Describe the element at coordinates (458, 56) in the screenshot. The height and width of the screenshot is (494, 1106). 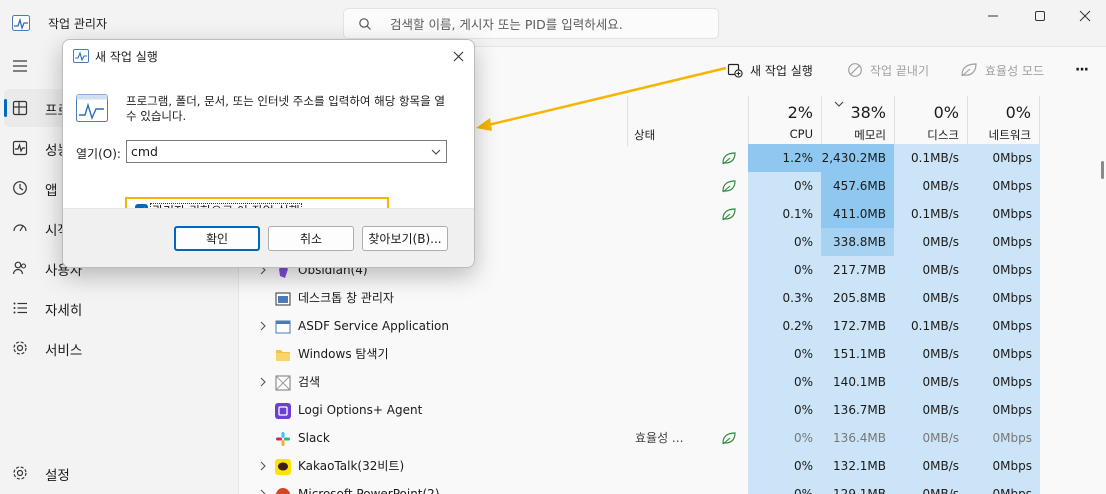
I see `dialog-close-button` at that location.